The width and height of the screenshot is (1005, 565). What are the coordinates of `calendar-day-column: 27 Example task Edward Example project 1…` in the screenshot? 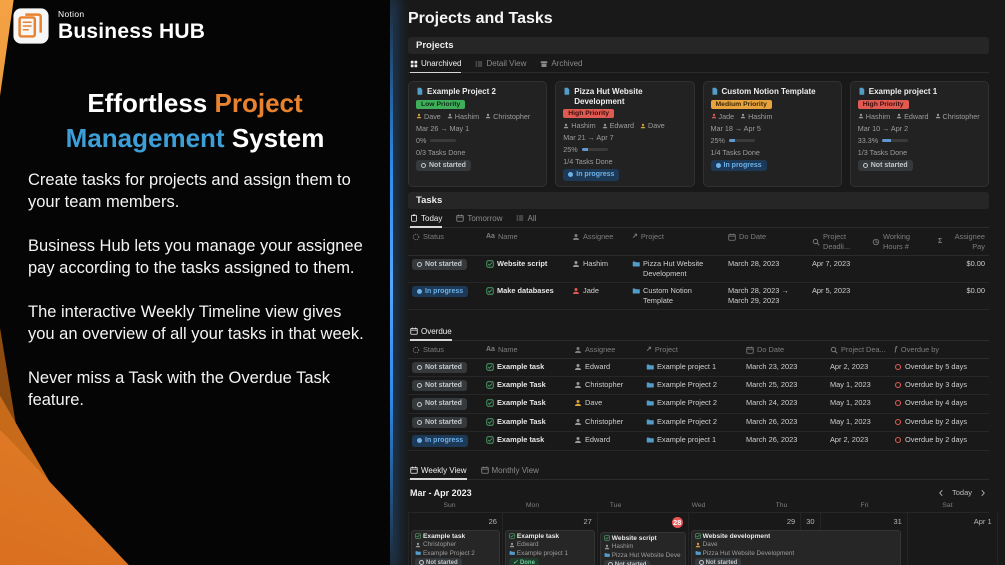 It's located at (550, 538).